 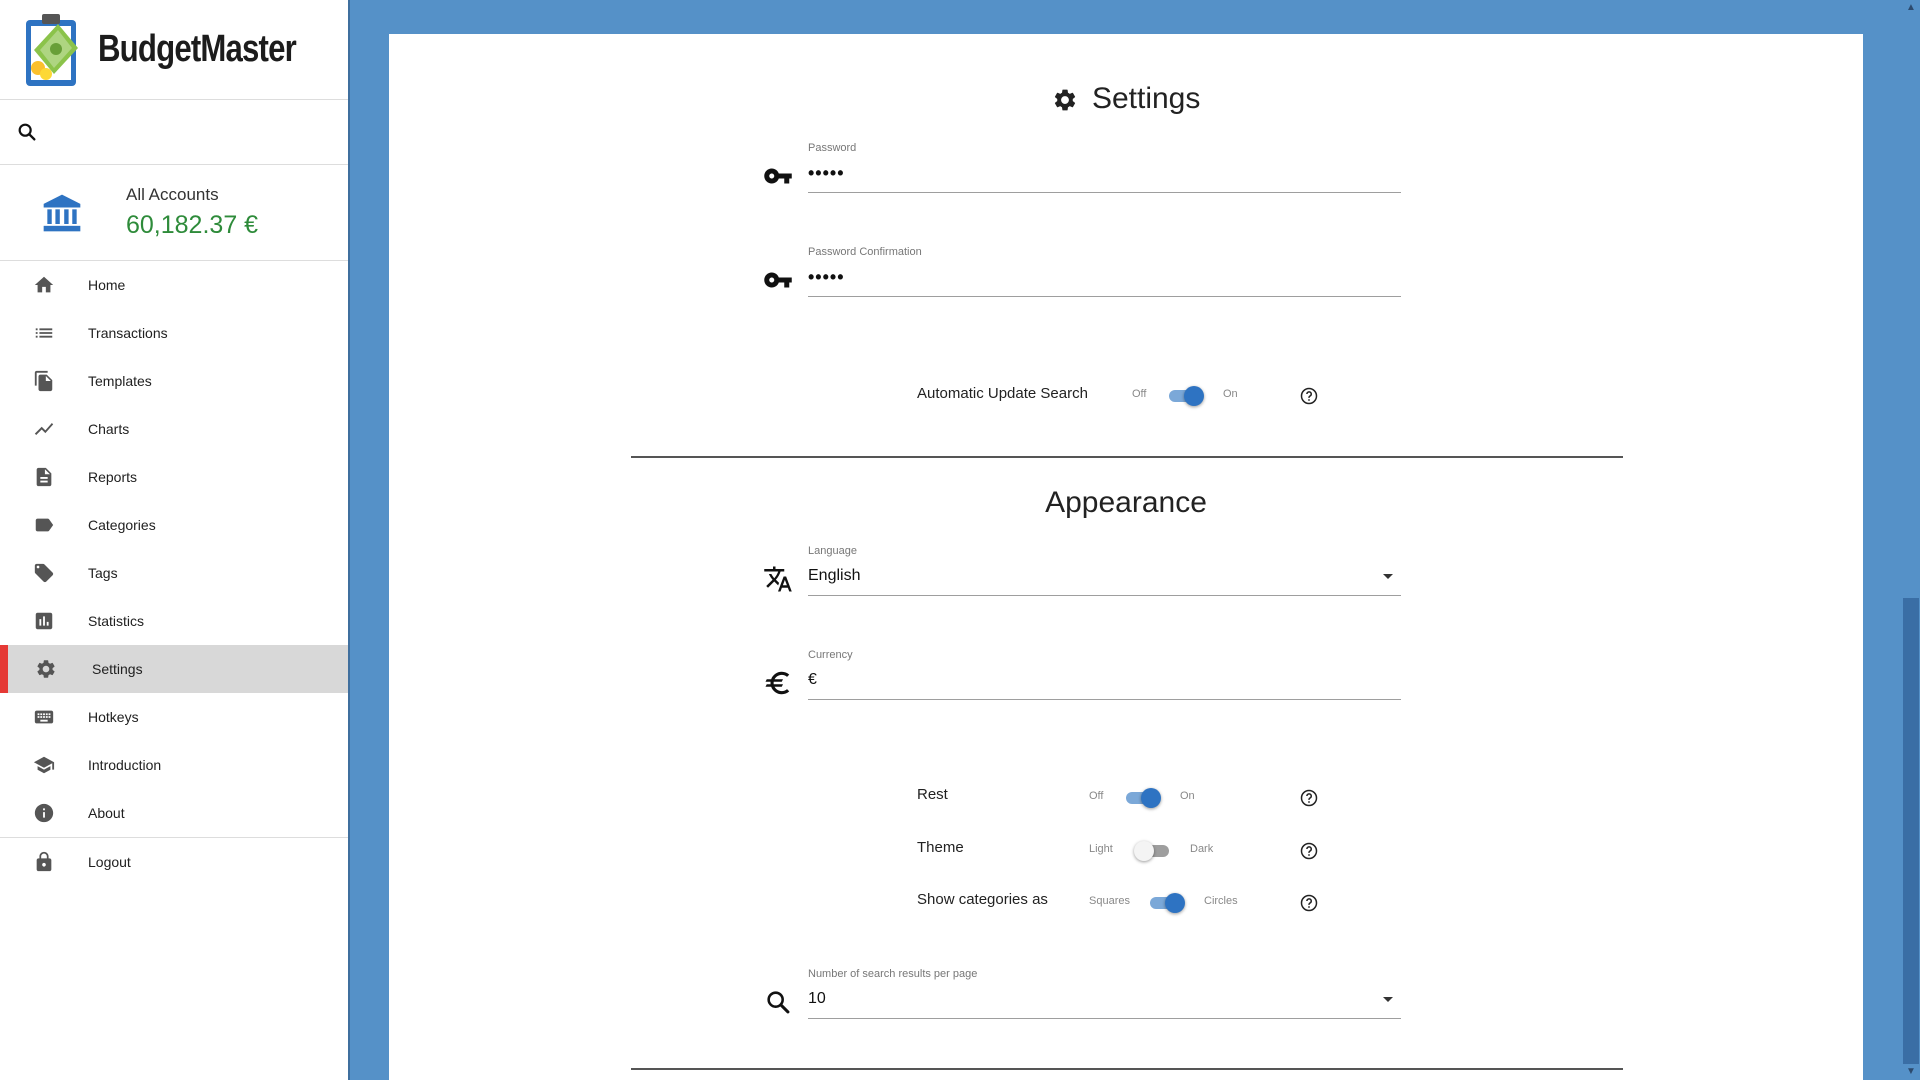 I want to click on sidebar-item-reports: Reports, so click(x=174, y=477).